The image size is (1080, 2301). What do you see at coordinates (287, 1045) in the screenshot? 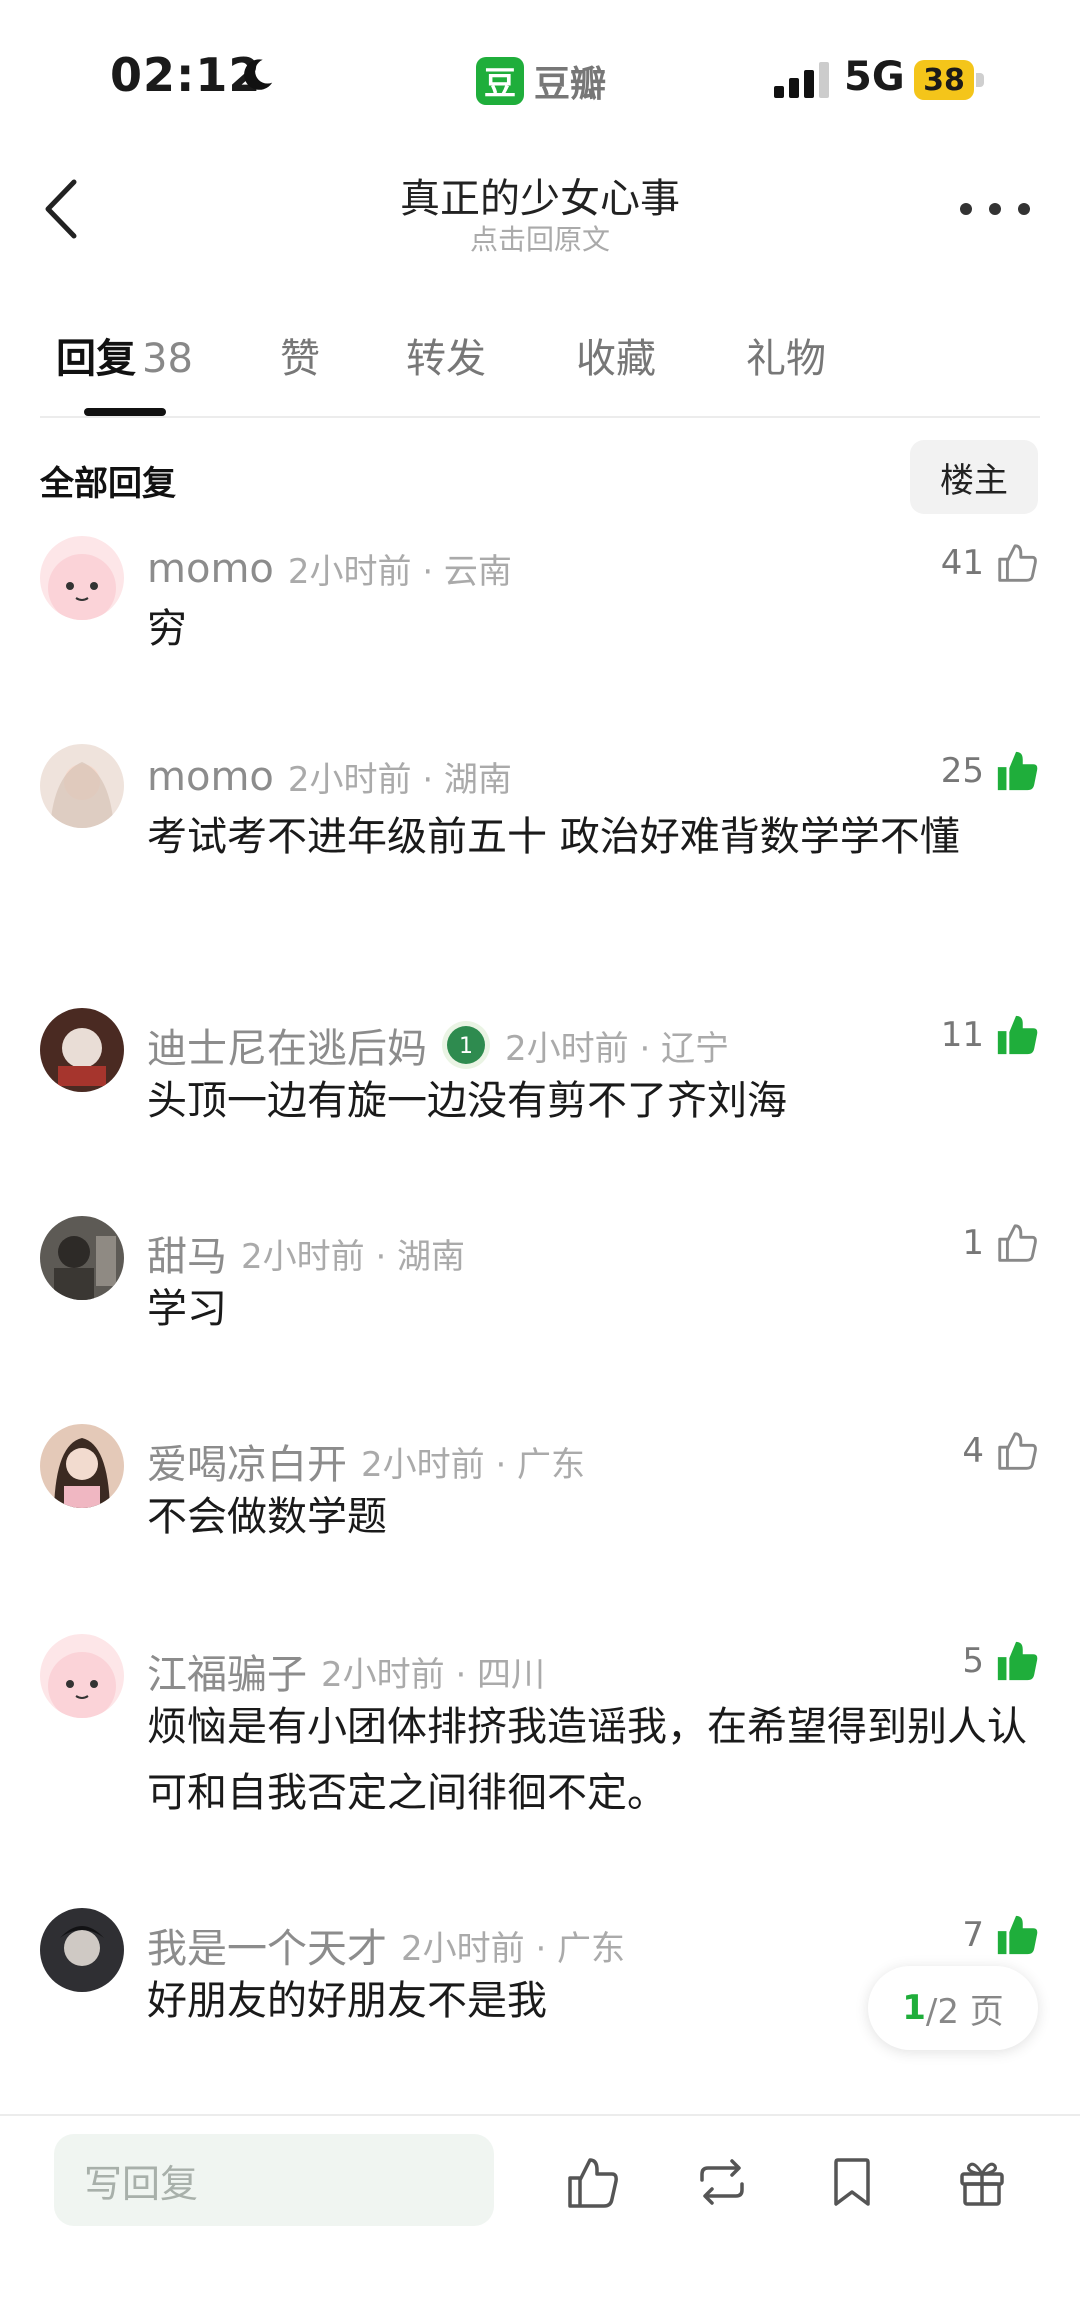
I see `comment-author: 迪士尼在逃后妈` at bounding box center [287, 1045].